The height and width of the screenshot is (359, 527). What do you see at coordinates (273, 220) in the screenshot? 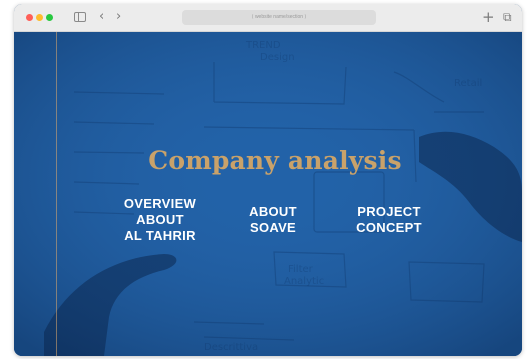
I see `nav-link-about-soave: ABOUT SOAVE` at bounding box center [273, 220].